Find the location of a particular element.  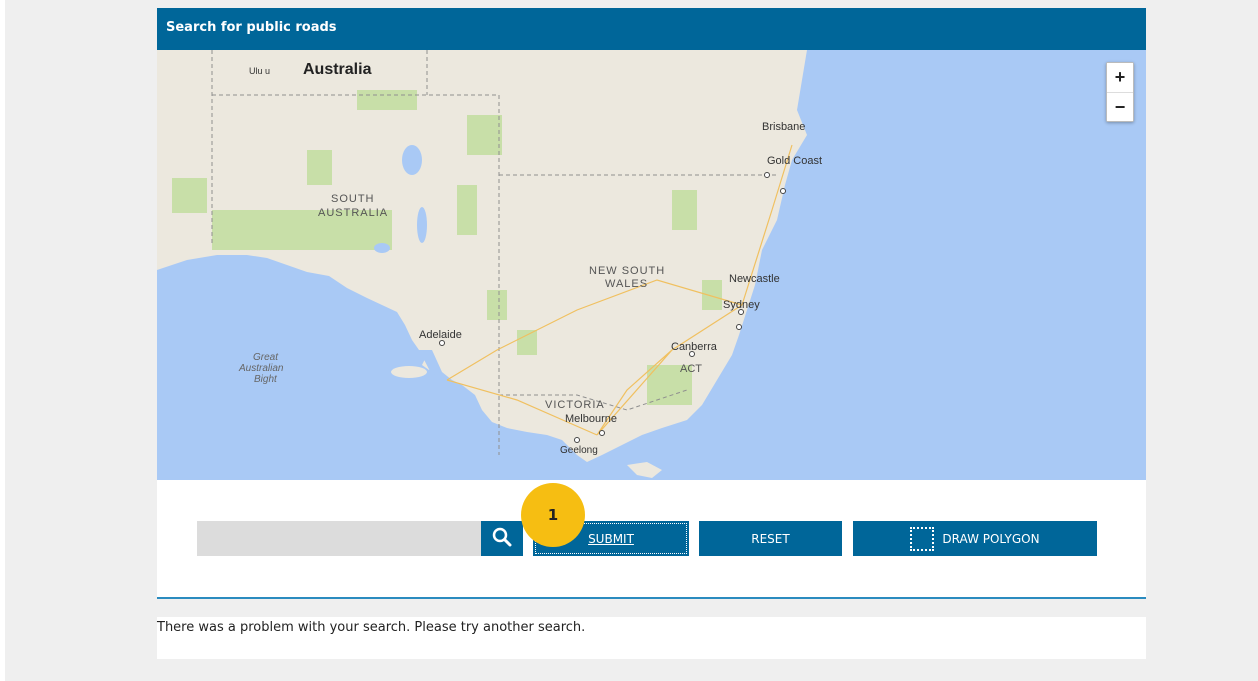

map-label-sa-2: AUSTRALIA is located at coordinates (353, 213).